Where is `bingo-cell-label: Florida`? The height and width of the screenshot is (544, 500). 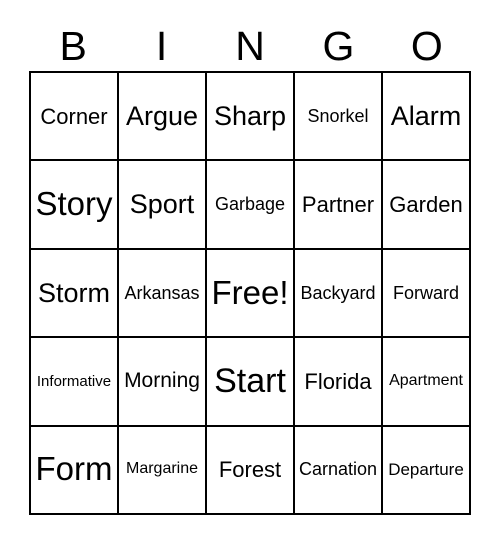 bingo-cell-label: Florida is located at coordinates (338, 381).